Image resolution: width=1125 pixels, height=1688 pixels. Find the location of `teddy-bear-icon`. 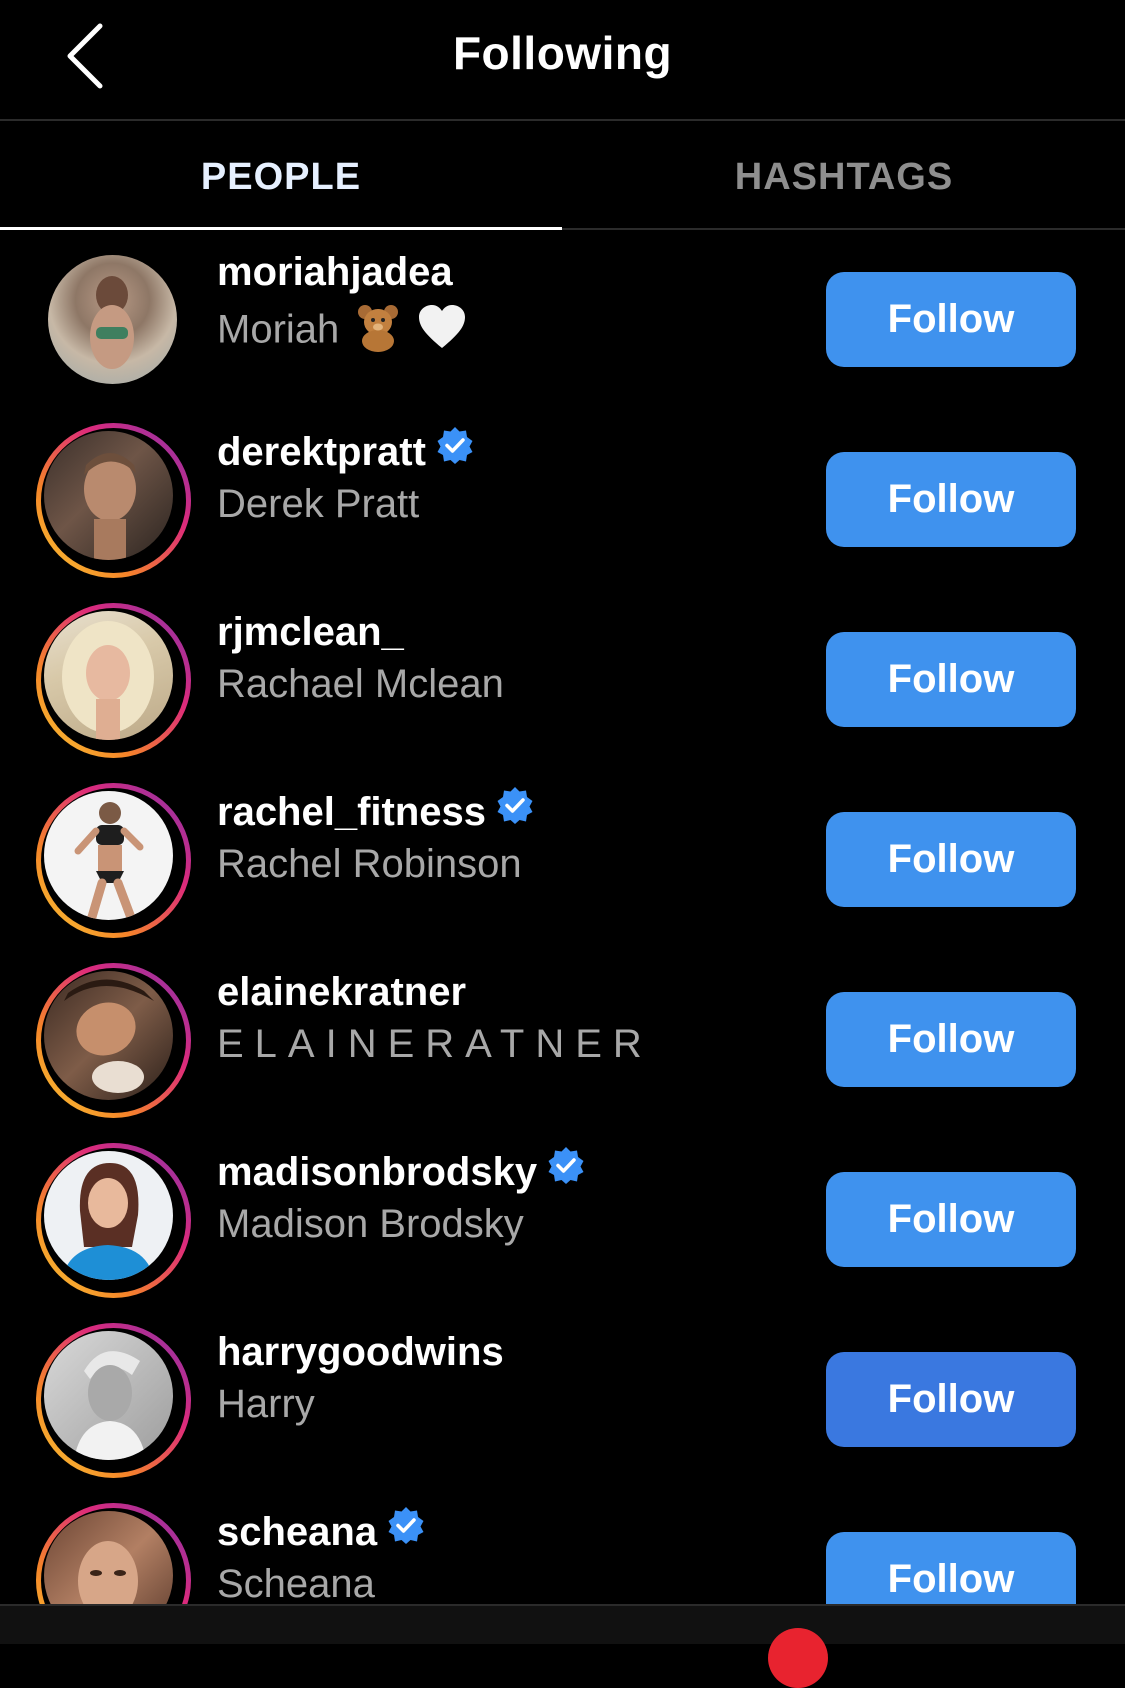

teddy-bear-icon is located at coordinates (378, 332).